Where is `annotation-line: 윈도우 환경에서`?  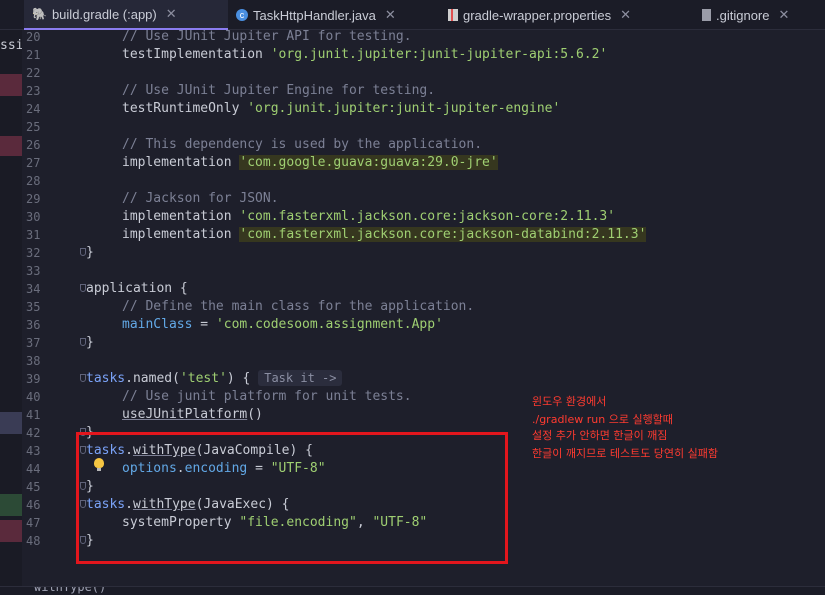
annotation-line: 윈도우 환경에서 is located at coordinates (569, 401).